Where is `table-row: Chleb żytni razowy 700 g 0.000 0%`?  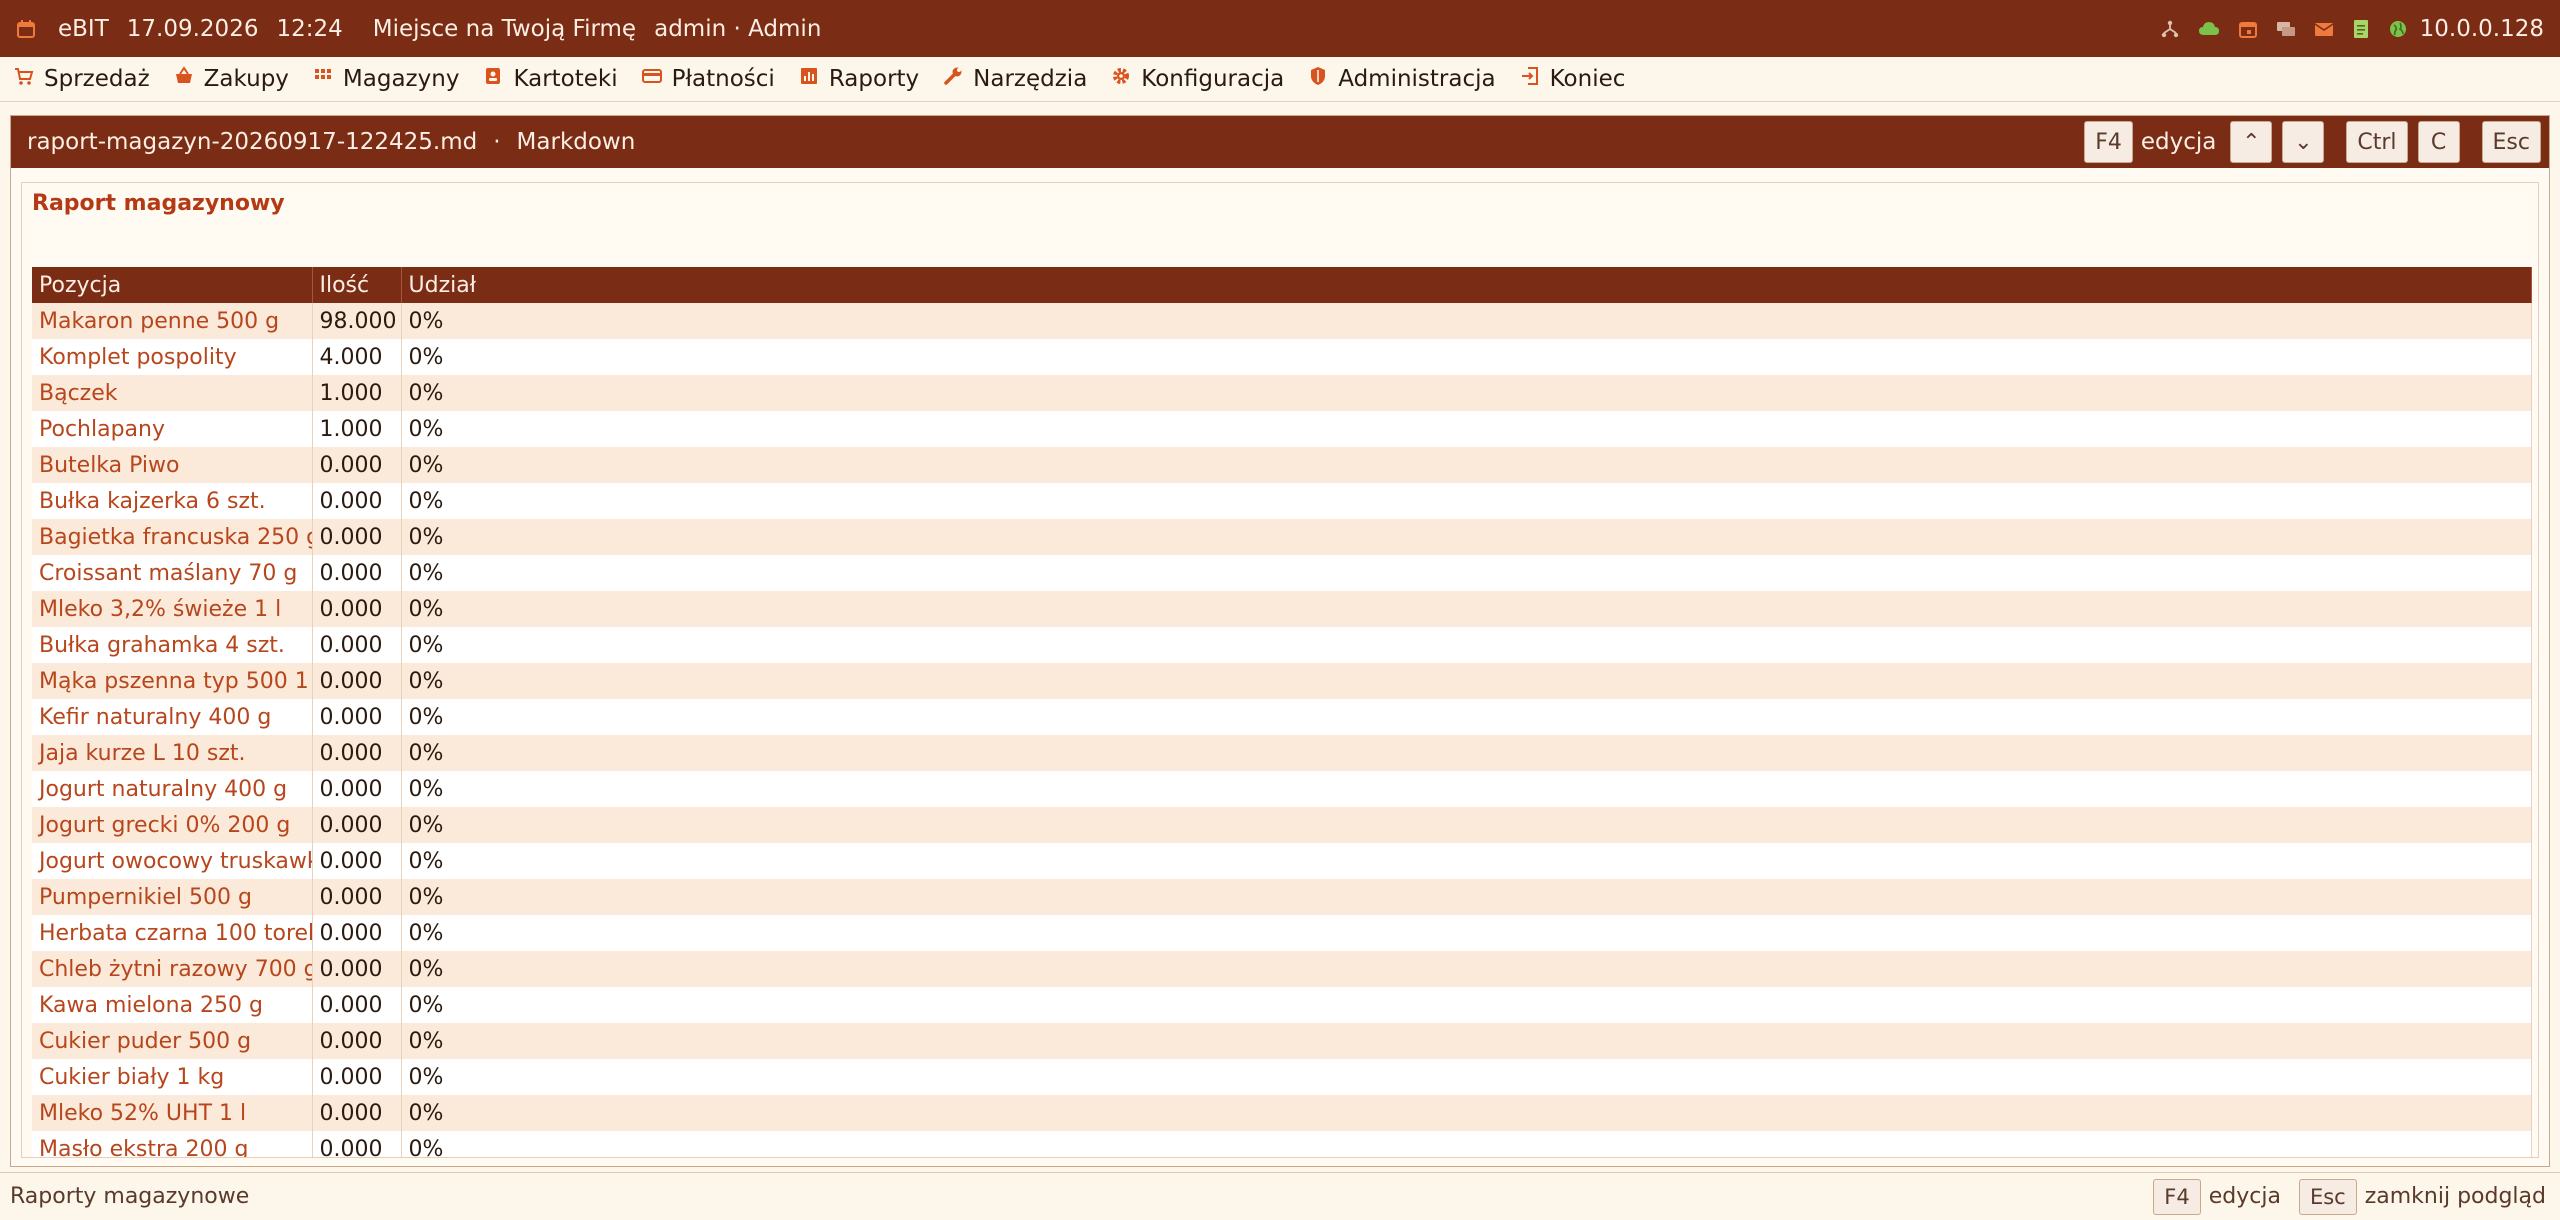
table-row: Chleb żytni razowy 700 g 0.000 0% is located at coordinates (1282, 969).